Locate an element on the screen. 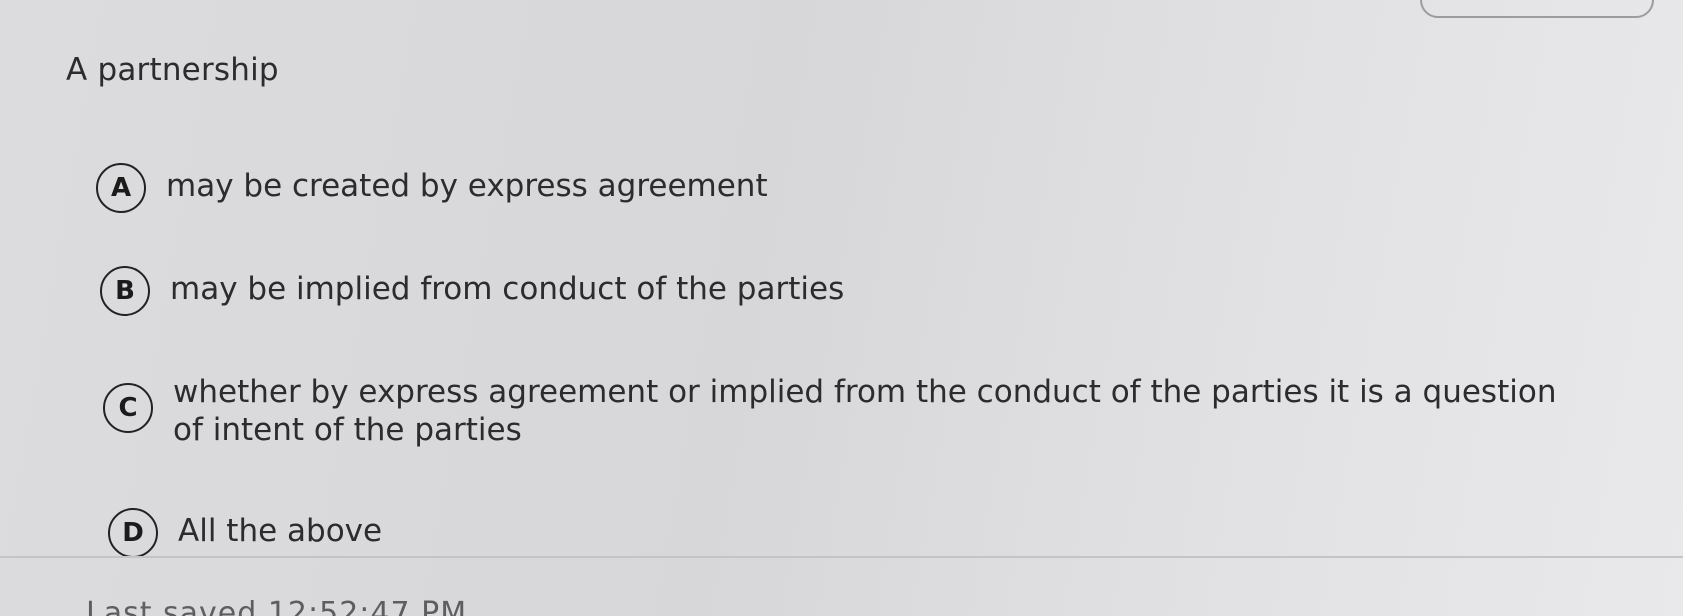 Image resolution: width=1683 pixels, height=616 pixels. option-a-badge: A is located at coordinates (121, 188).